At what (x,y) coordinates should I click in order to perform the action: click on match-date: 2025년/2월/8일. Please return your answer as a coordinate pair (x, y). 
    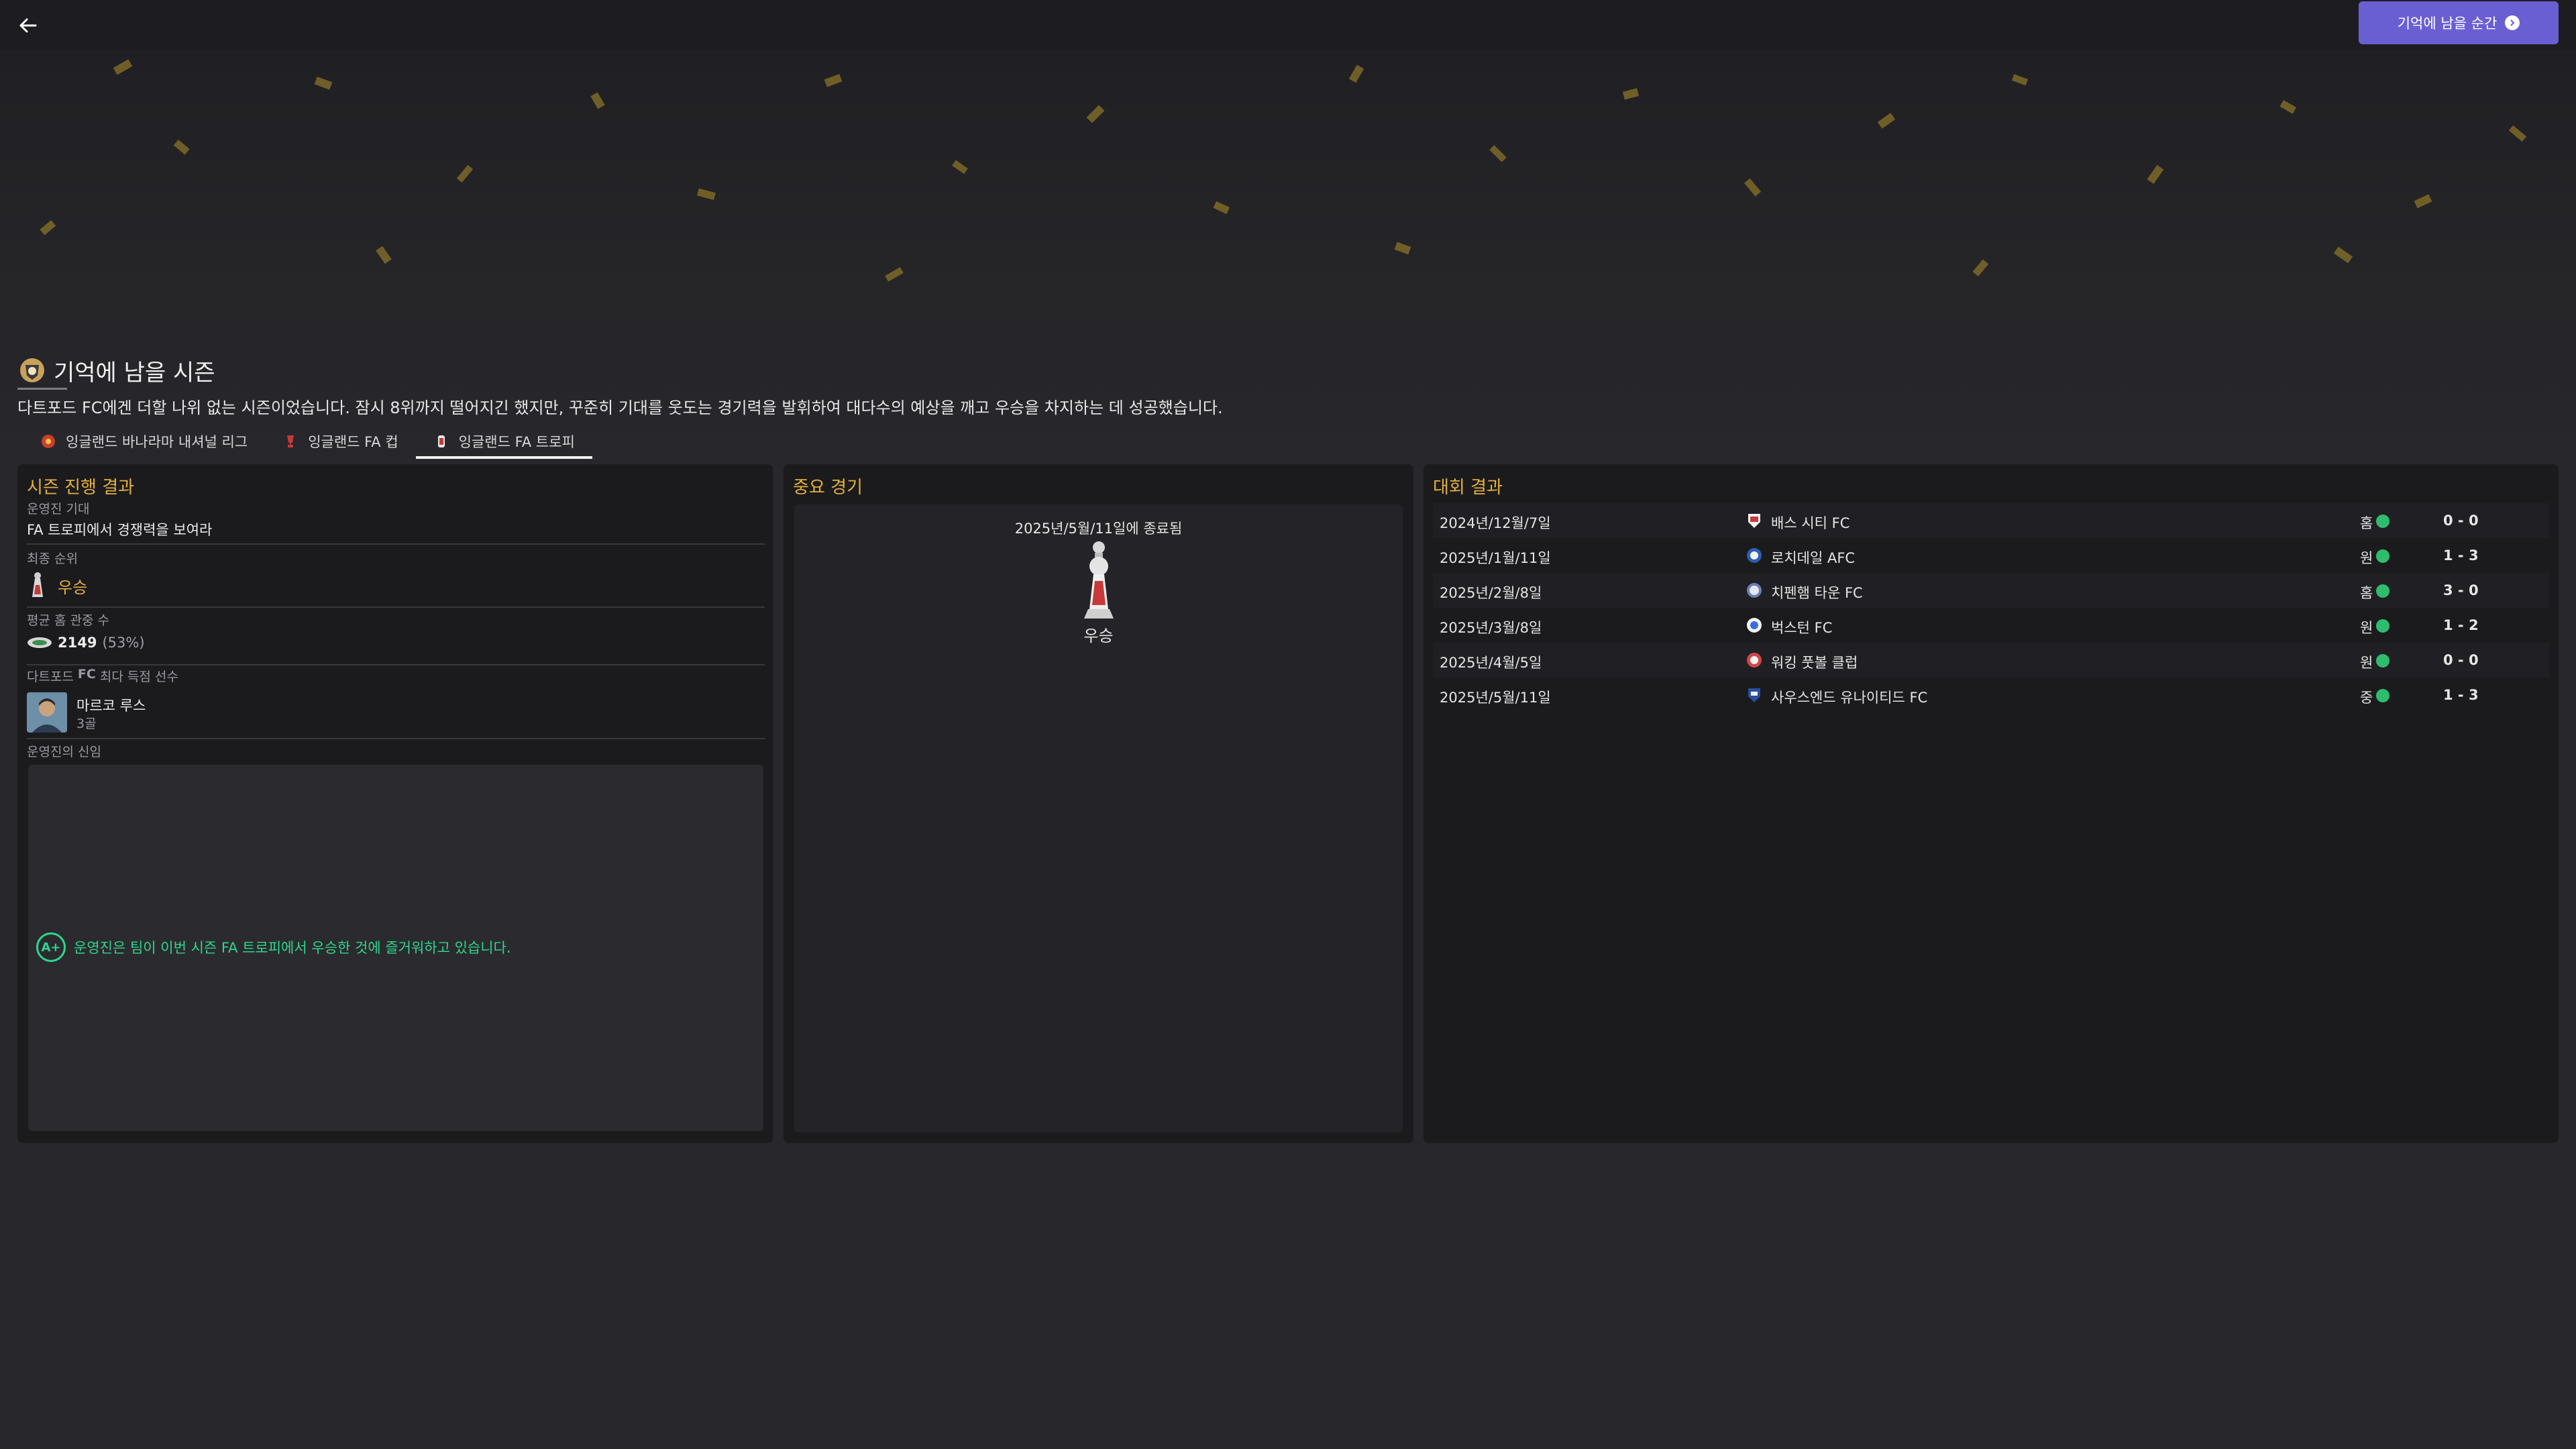
    Looking at the image, I should click on (1491, 593).